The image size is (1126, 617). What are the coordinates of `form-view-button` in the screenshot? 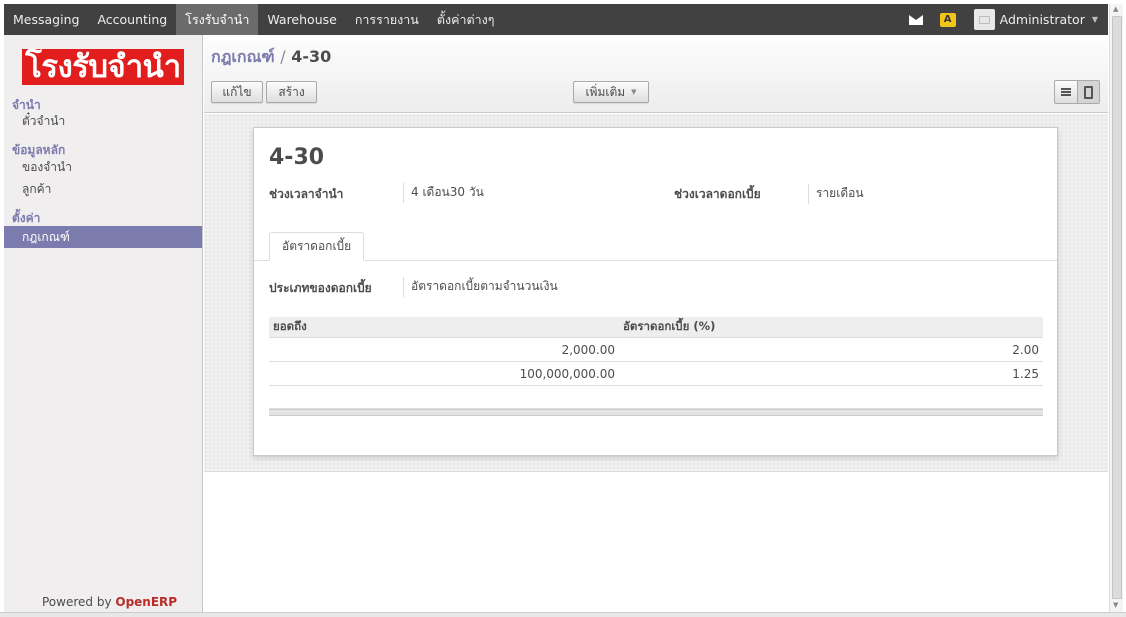 It's located at (1087, 92).